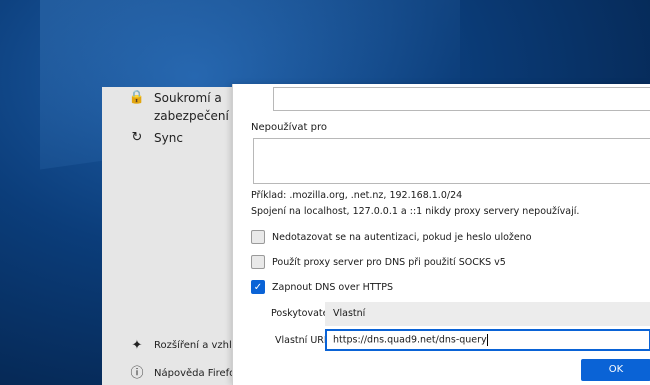 This screenshot has height=385, width=650. Describe the element at coordinates (199, 345) in the screenshot. I see `sidebar-item-label: Rozšíření a vzhled` at that location.